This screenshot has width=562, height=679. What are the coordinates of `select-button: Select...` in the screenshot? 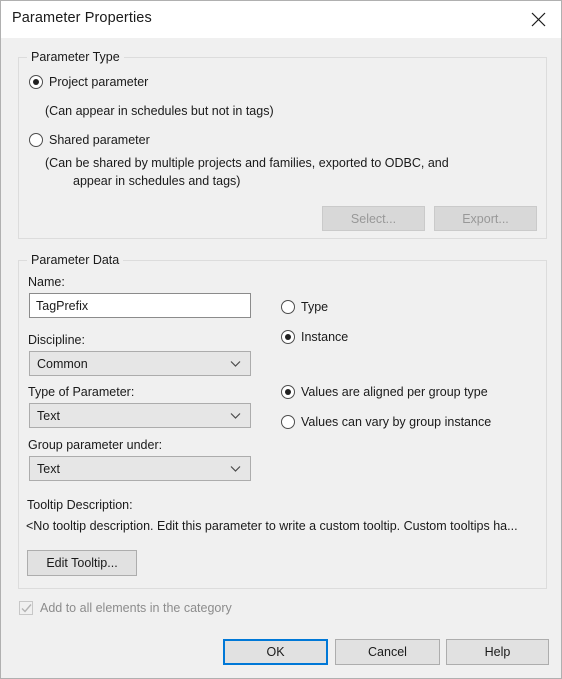 It's located at (373, 218).